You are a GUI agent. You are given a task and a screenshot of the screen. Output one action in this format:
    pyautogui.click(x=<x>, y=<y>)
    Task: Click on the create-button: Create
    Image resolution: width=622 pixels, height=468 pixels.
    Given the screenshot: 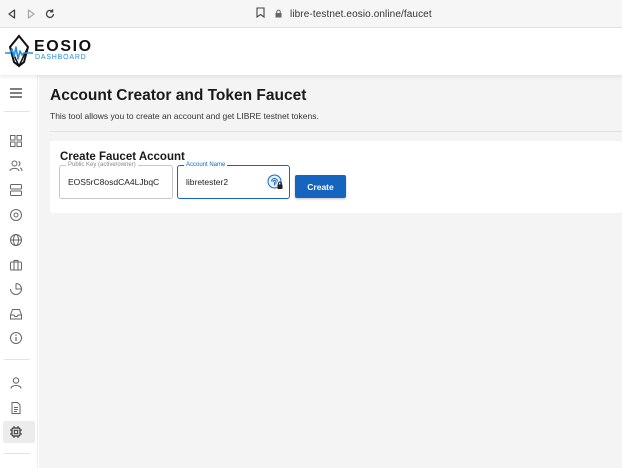 What is the action you would take?
    pyautogui.click(x=320, y=186)
    